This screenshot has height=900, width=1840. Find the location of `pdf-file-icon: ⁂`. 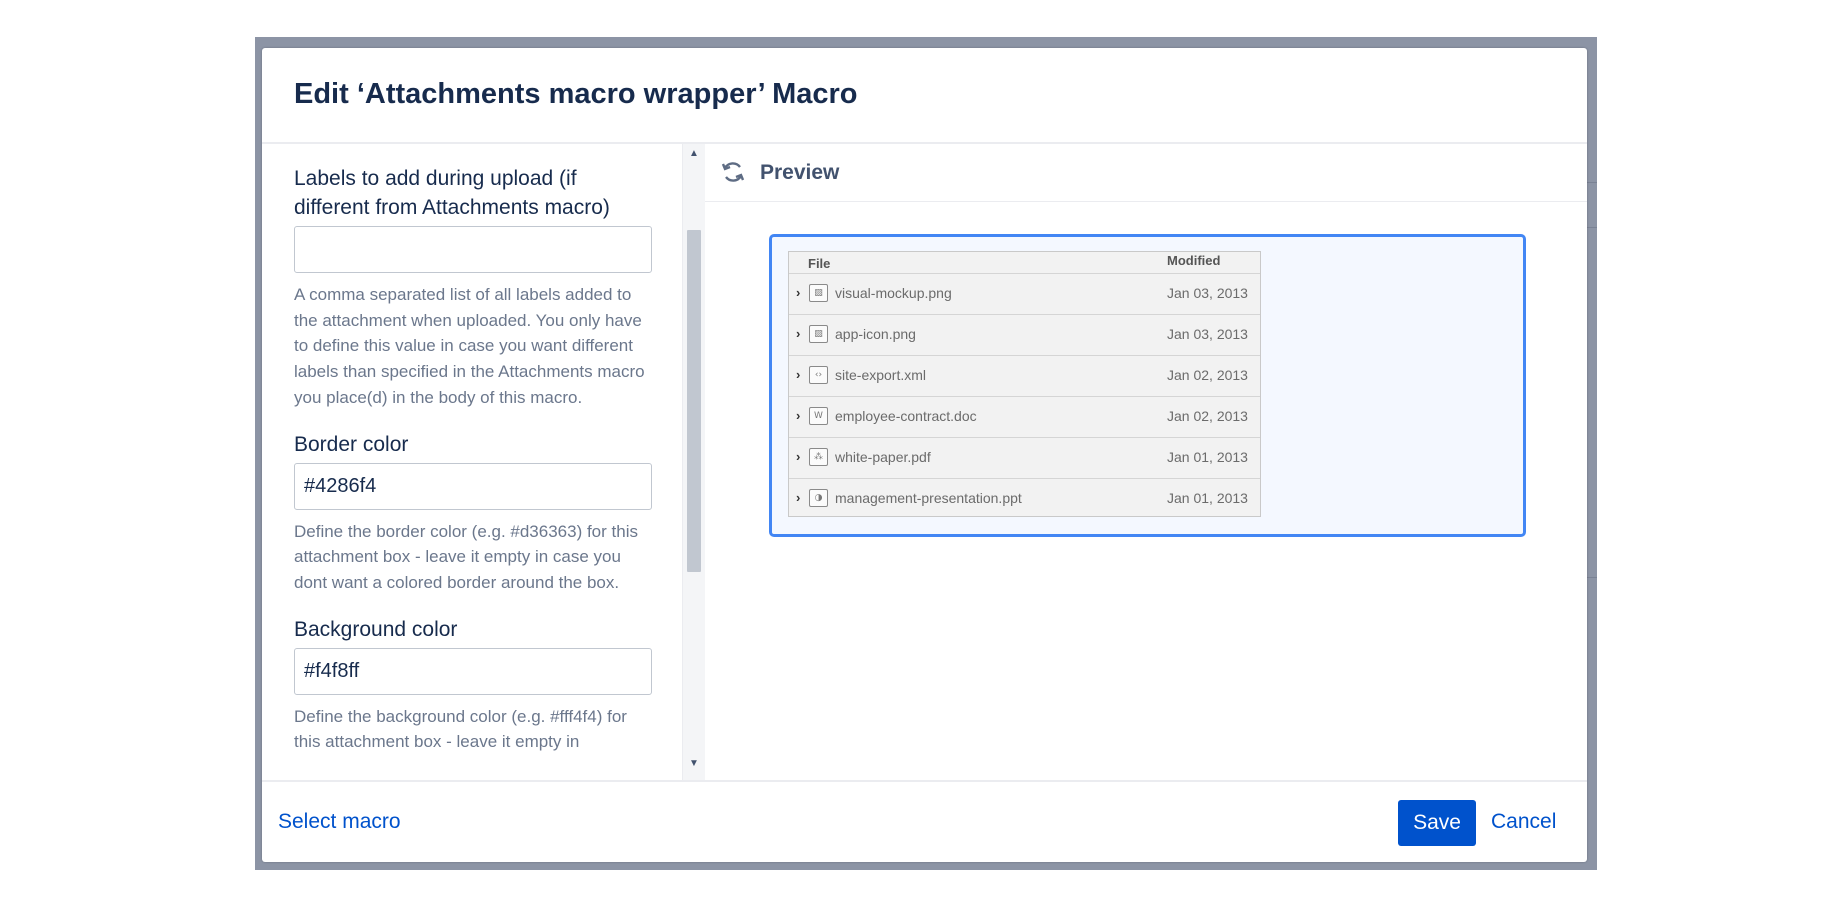

pdf-file-icon: ⁂ is located at coordinates (818, 457).